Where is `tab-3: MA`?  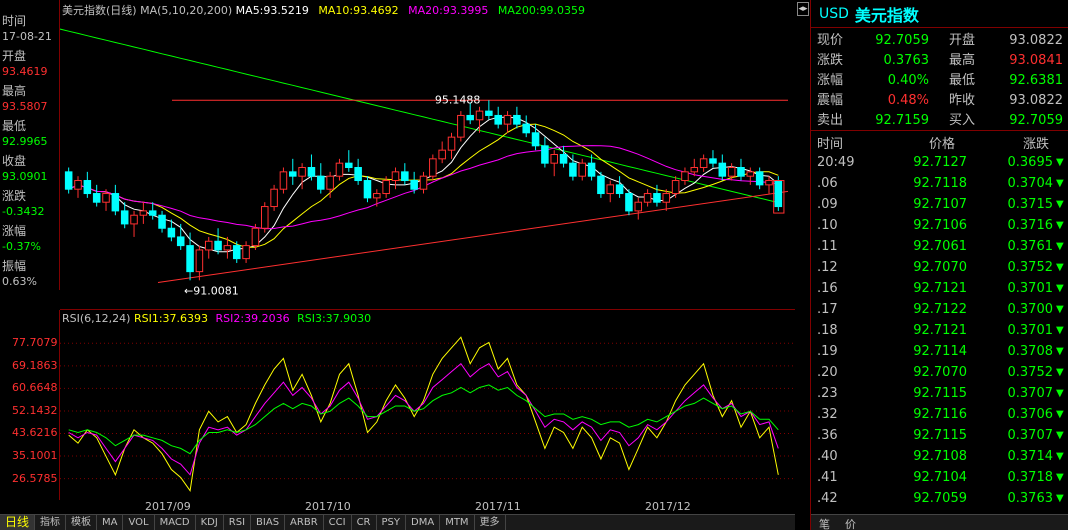 tab-3: MA is located at coordinates (110, 522).